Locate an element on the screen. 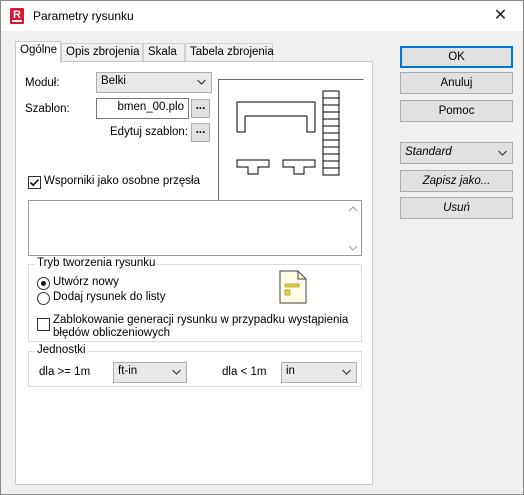 The width and height of the screenshot is (524, 495). help-button: Pomoc is located at coordinates (456, 111).